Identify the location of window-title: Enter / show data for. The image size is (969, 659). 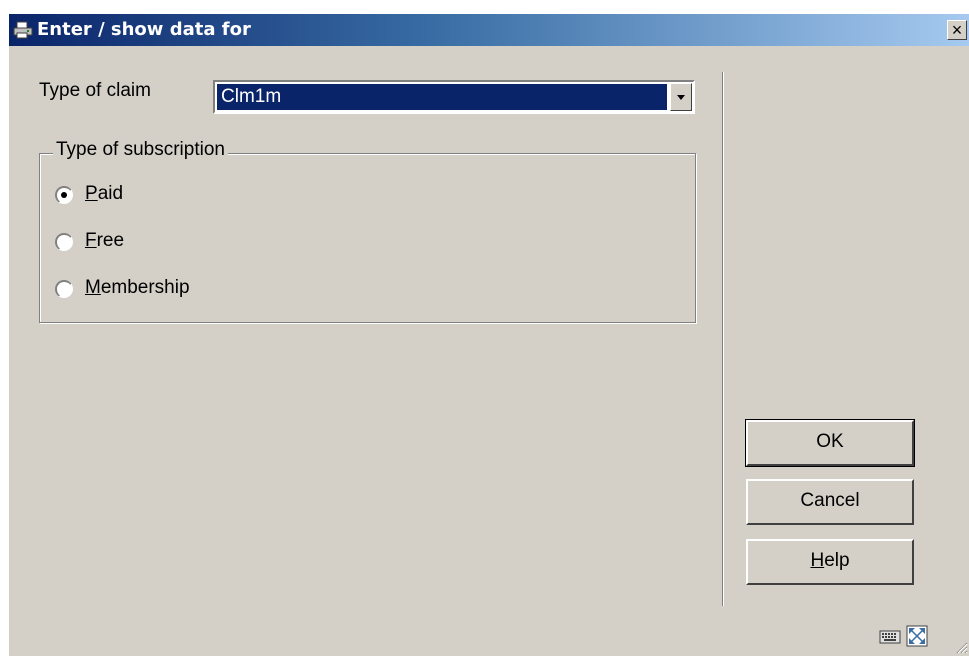
(144, 29).